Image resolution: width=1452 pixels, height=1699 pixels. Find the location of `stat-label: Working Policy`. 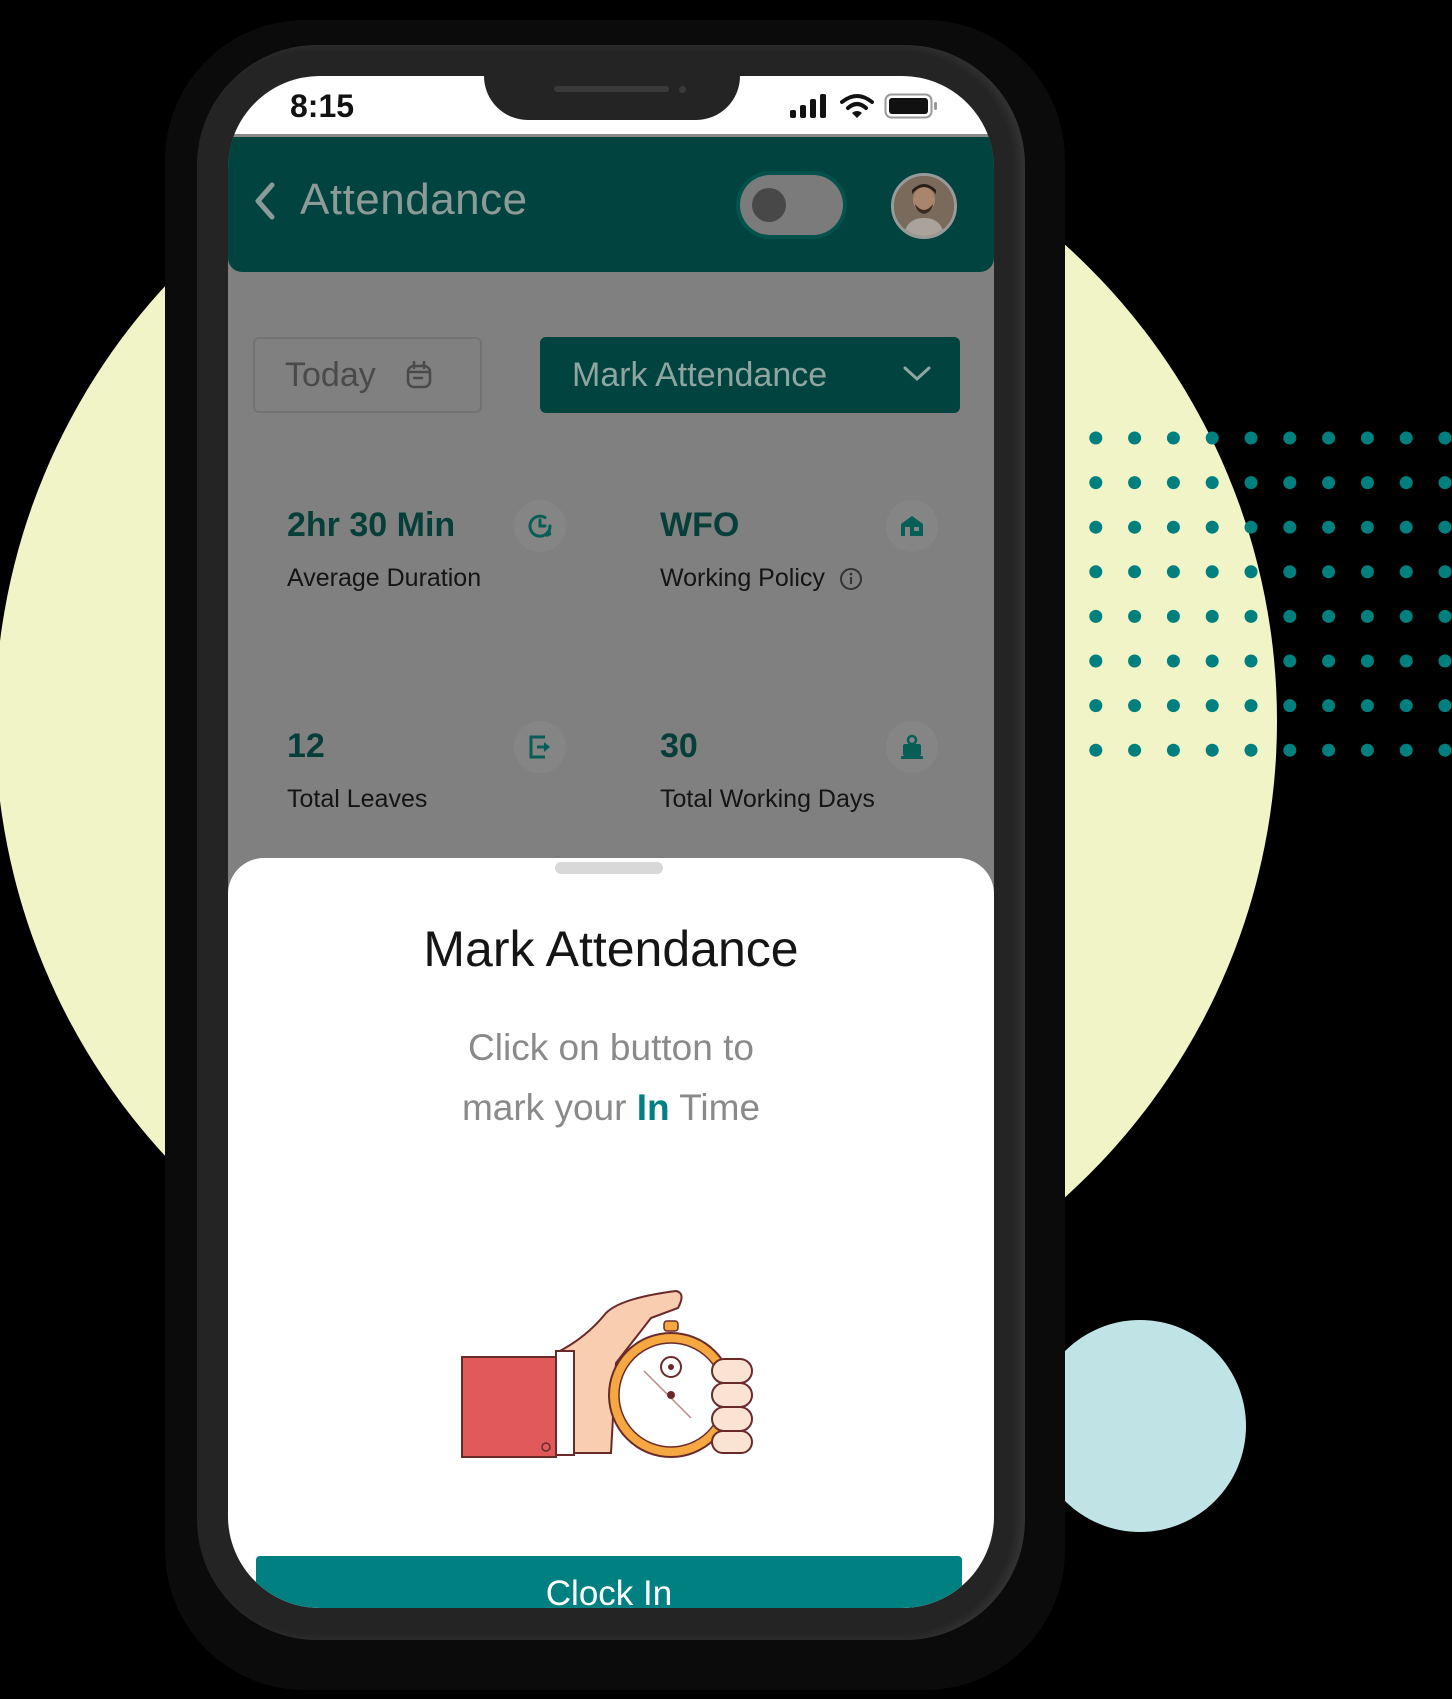

stat-label: Working Policy is located at coordinates (761, 578).